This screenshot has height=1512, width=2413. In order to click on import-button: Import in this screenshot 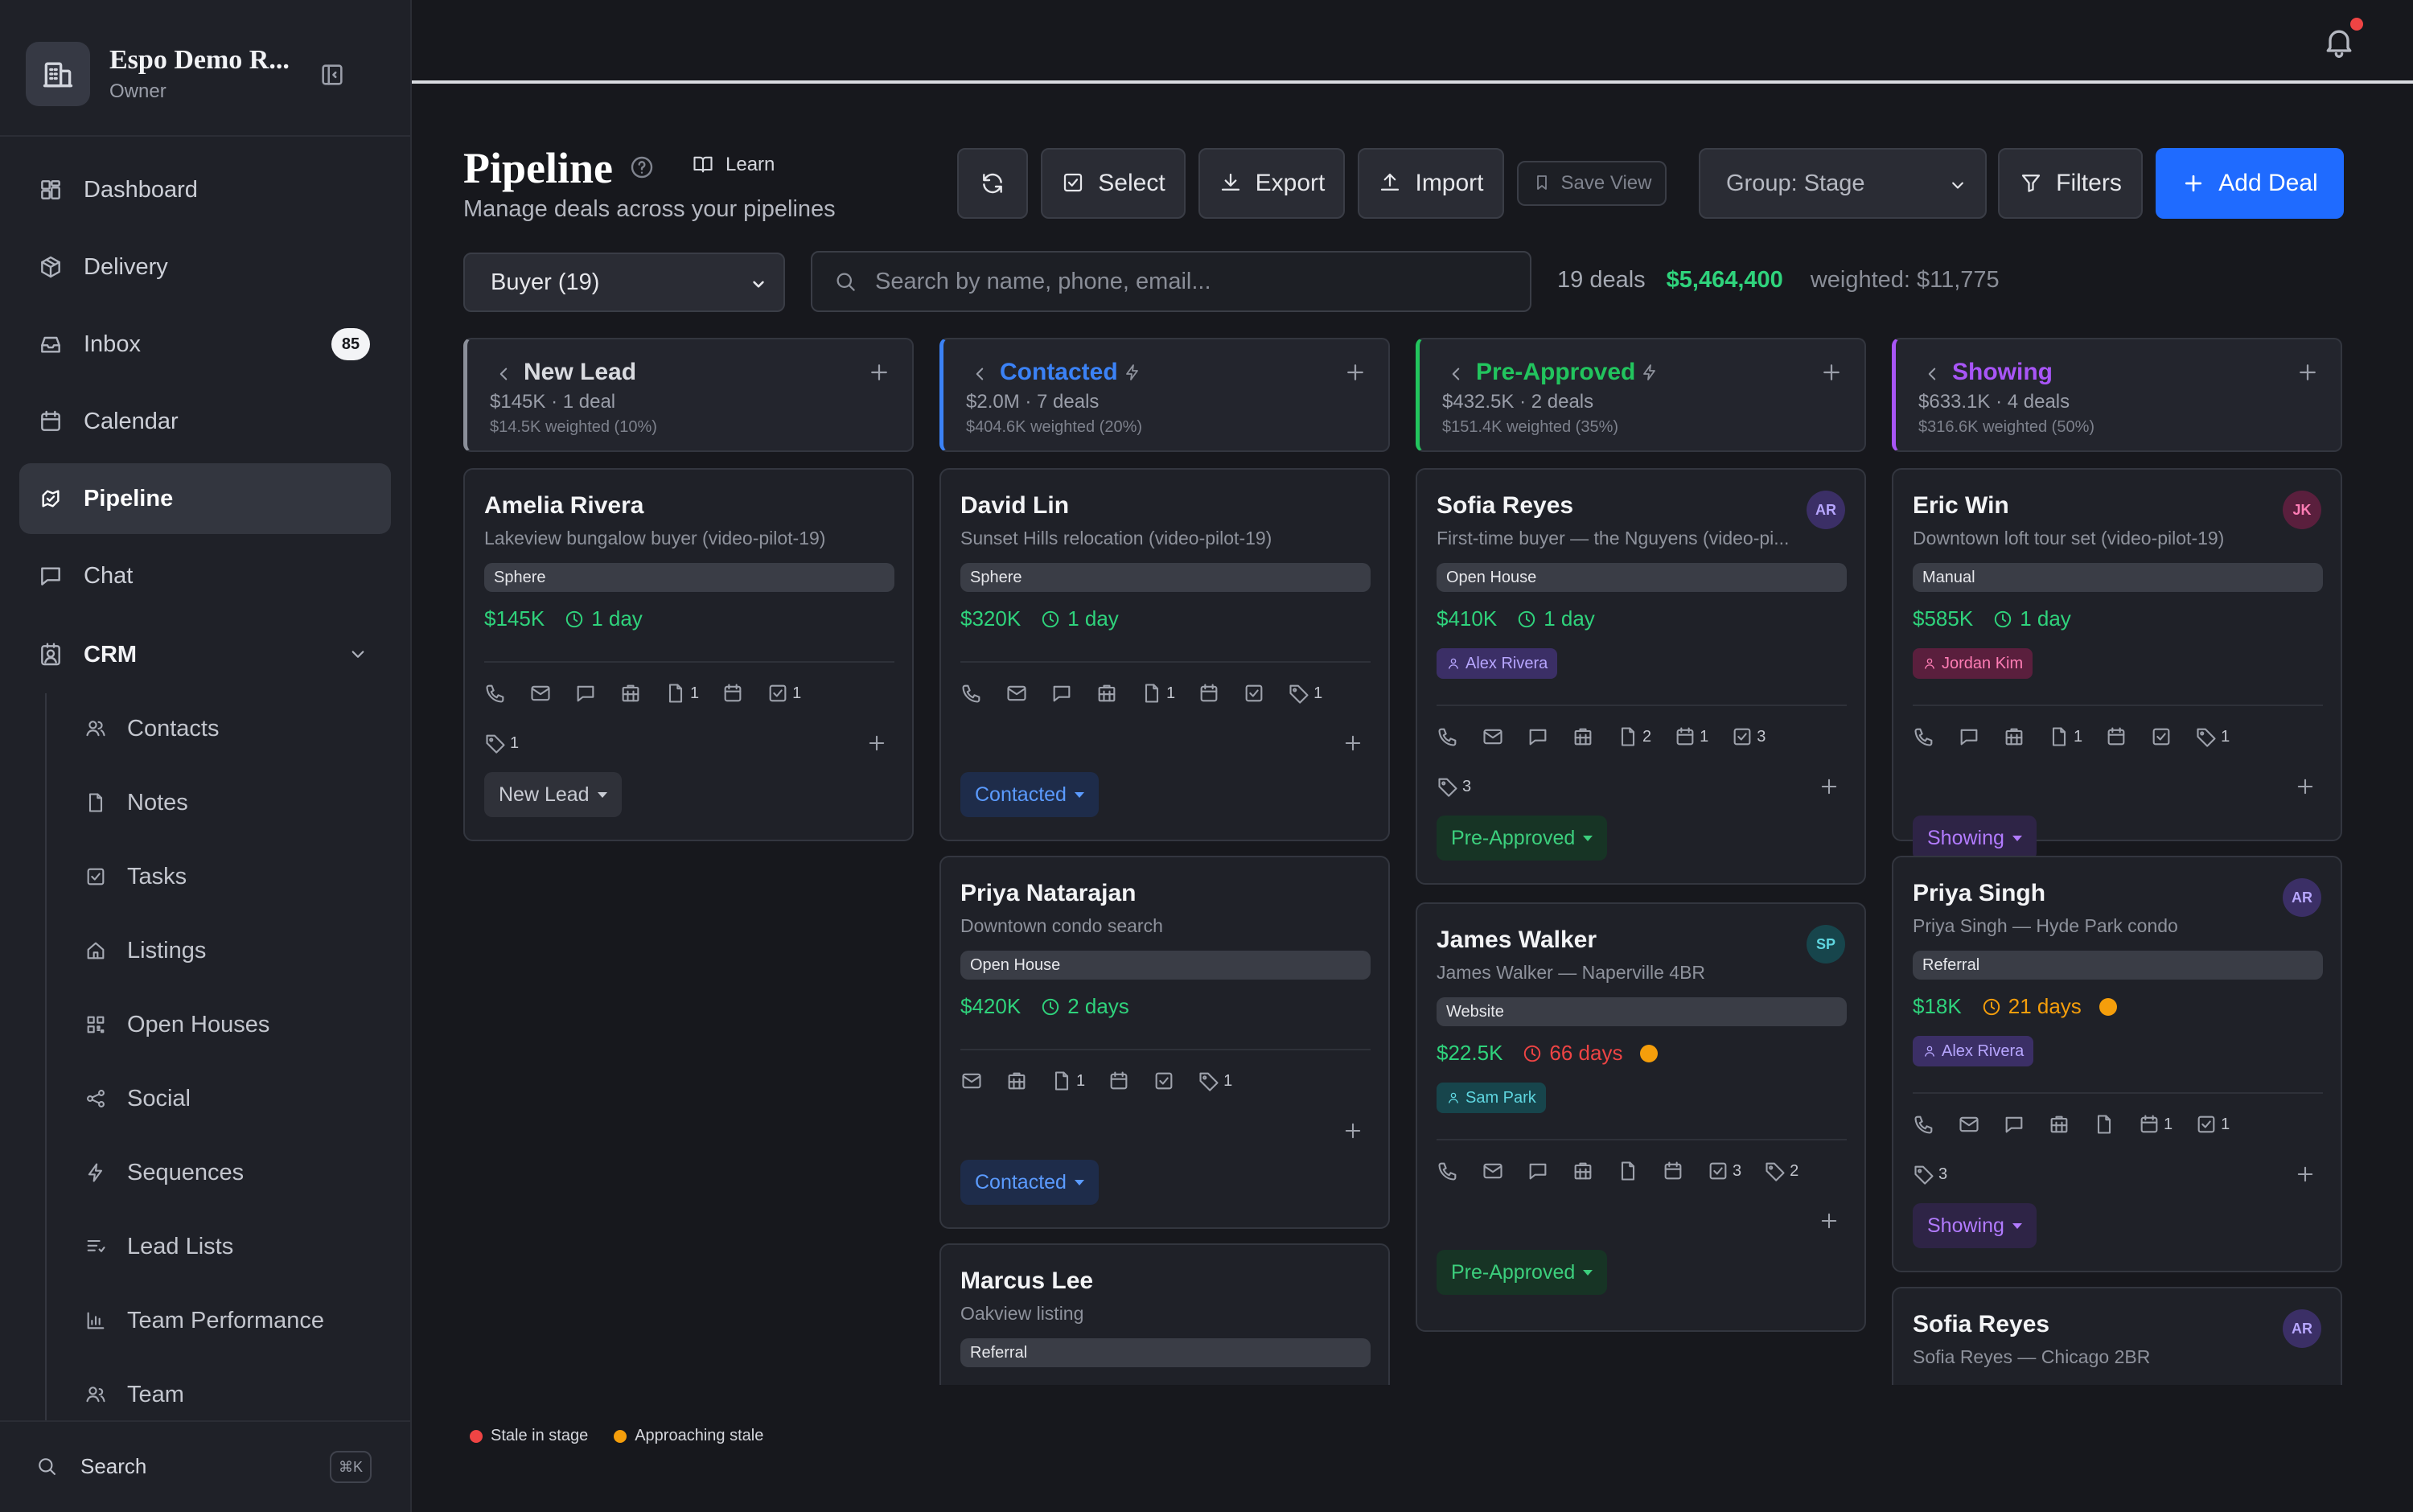, I will do `click(1431, 184)`.